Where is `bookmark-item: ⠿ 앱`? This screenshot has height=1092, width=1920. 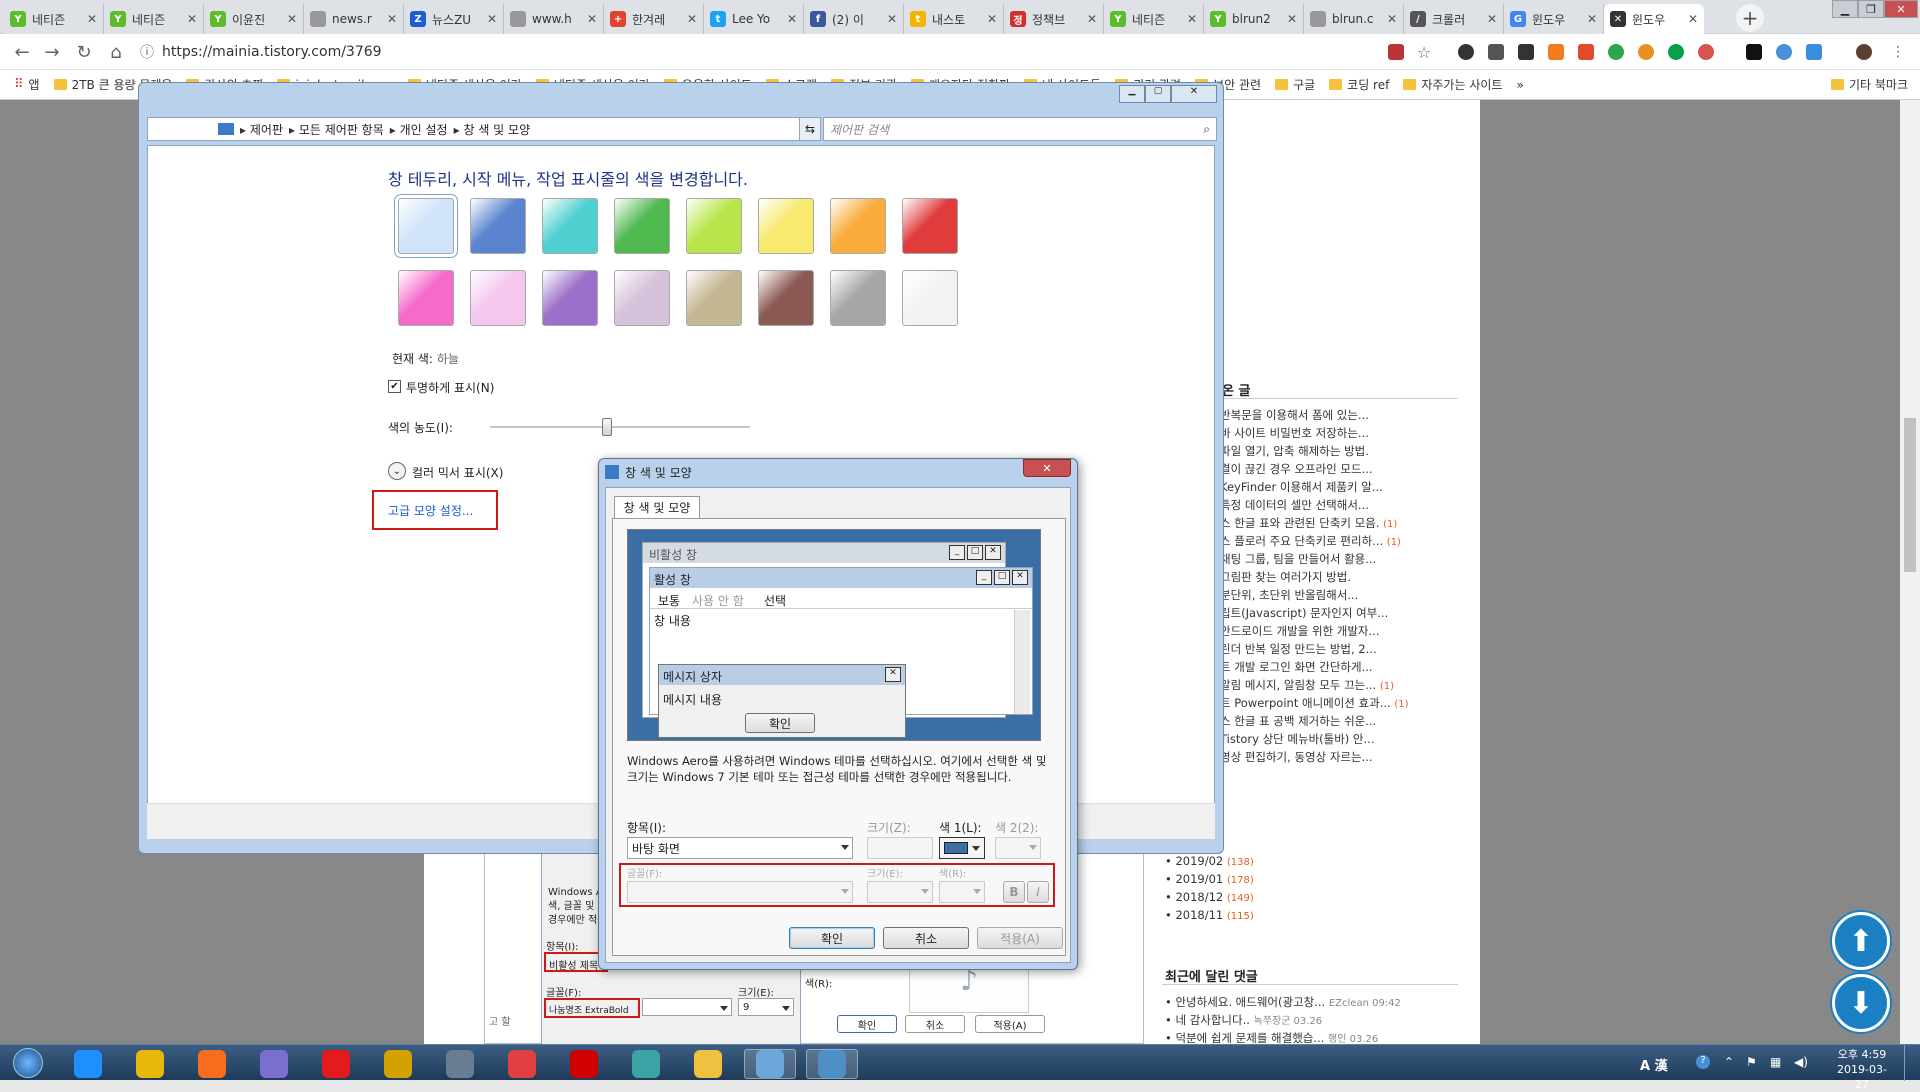 bookmark-item: ⠿ 앱 is located at coordinates (27, 84).